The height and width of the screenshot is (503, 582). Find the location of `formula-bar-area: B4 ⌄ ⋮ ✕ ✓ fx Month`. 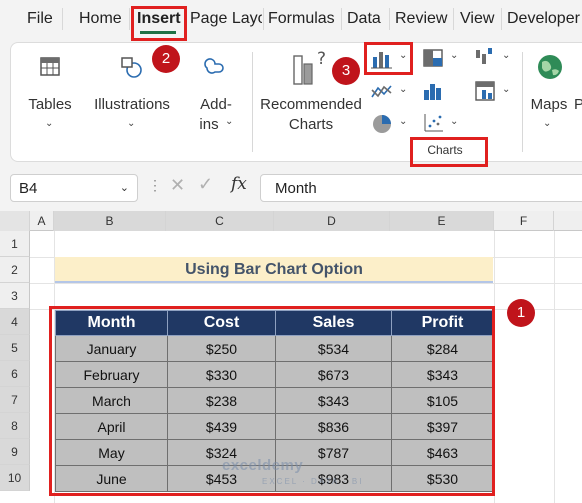

formula-bar-area: B4 ⌄ ⋮ ✕ ✓ fx Month is located at coordinates (291, 188).